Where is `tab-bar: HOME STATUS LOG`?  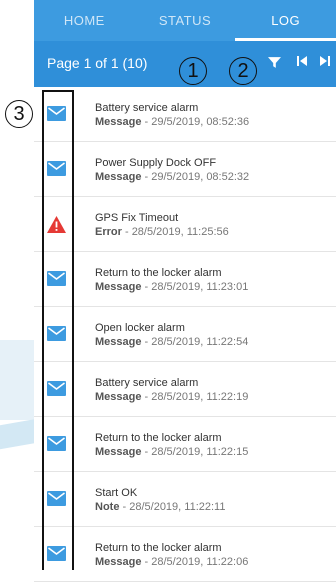
tab-bar: HOME STATUS LOG is located at coordinates (185, 20).